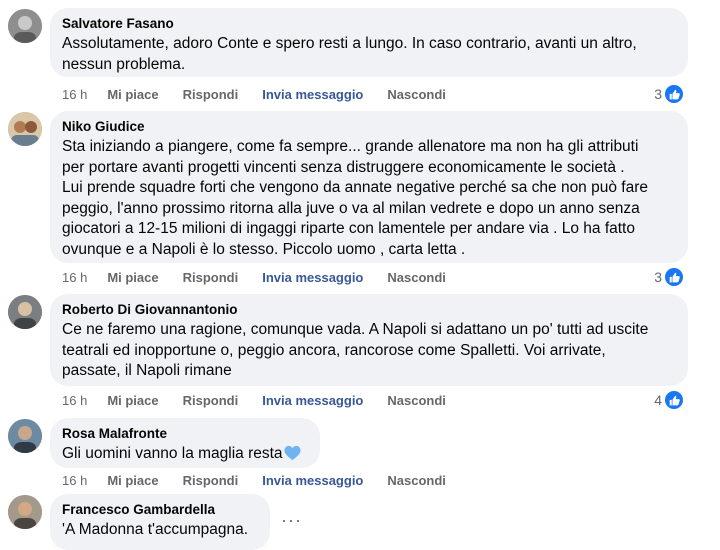 The height and width of the screenshot is (550, 720). Describe the element at coordinates (291, 520) in the screenshot. I see `more-options-icon: ···` at that location.